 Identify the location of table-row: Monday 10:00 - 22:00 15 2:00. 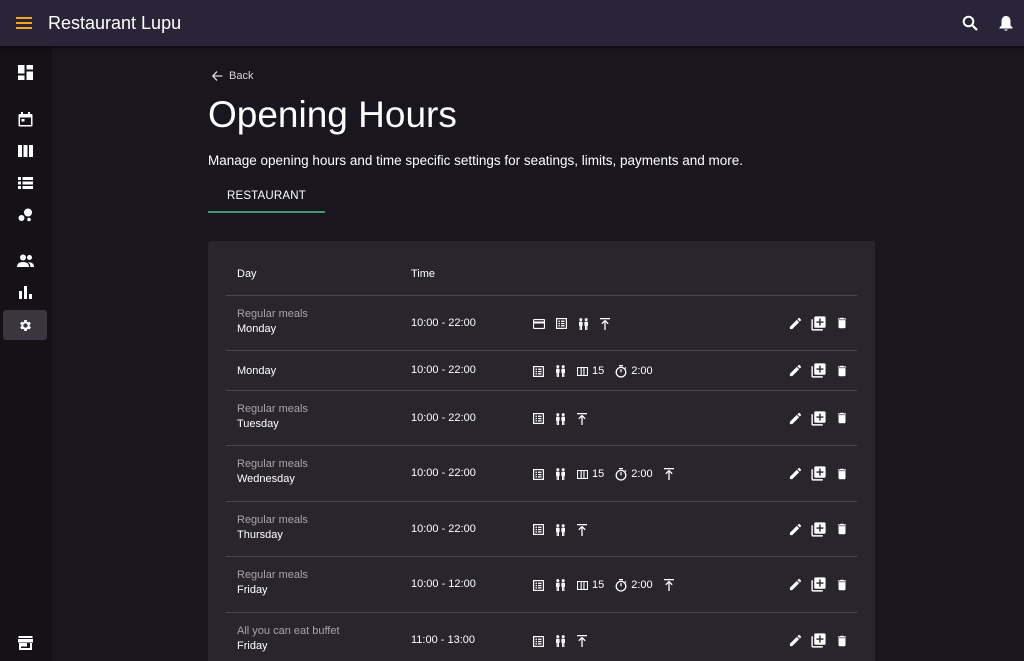
(541, 371).